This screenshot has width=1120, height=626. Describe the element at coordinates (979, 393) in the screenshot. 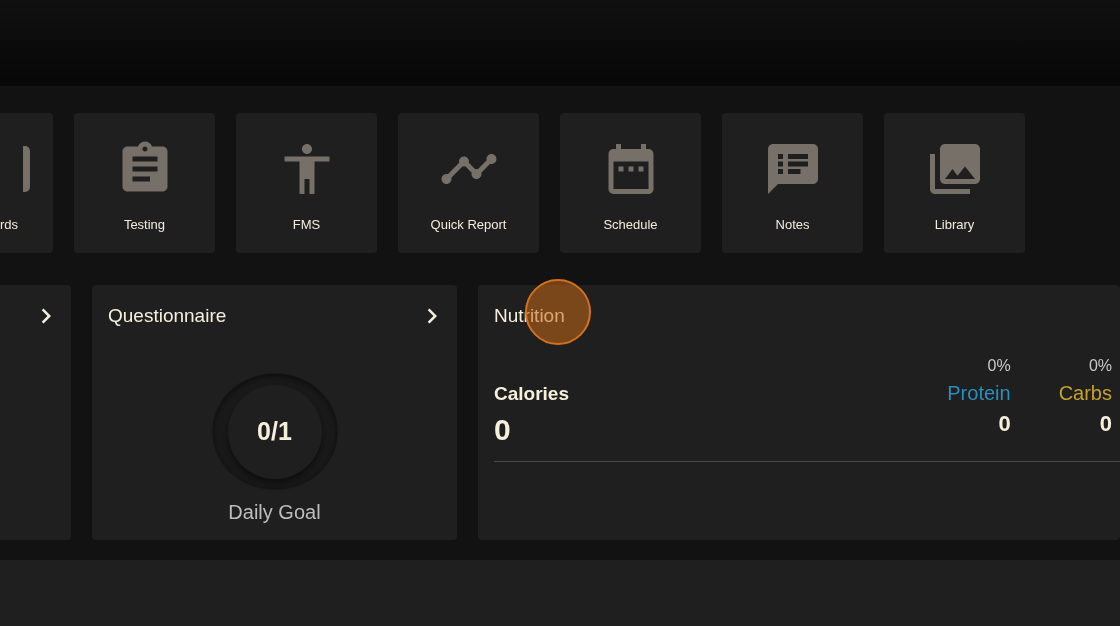

I see `macro-name: Protein` at that location.